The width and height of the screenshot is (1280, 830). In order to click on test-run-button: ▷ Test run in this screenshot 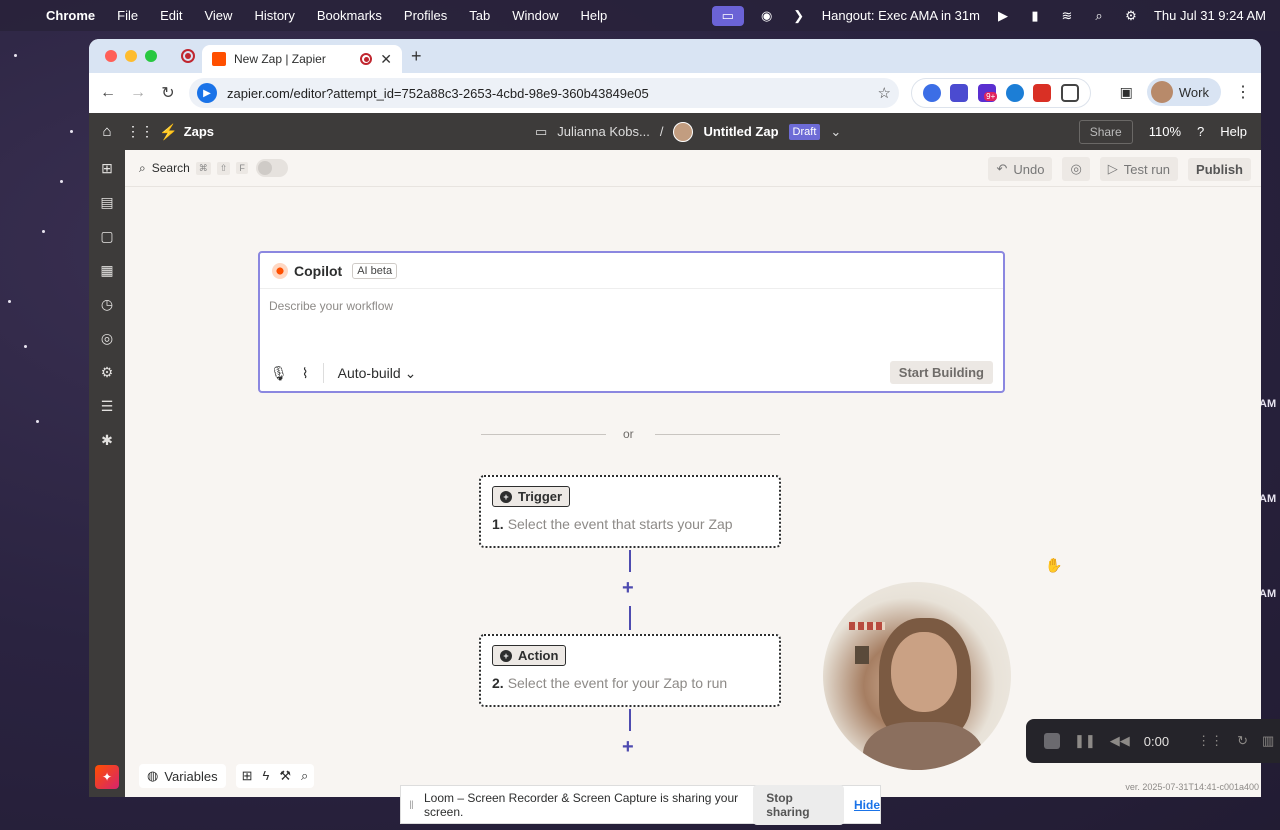, I will do `click(1139, 169)`.